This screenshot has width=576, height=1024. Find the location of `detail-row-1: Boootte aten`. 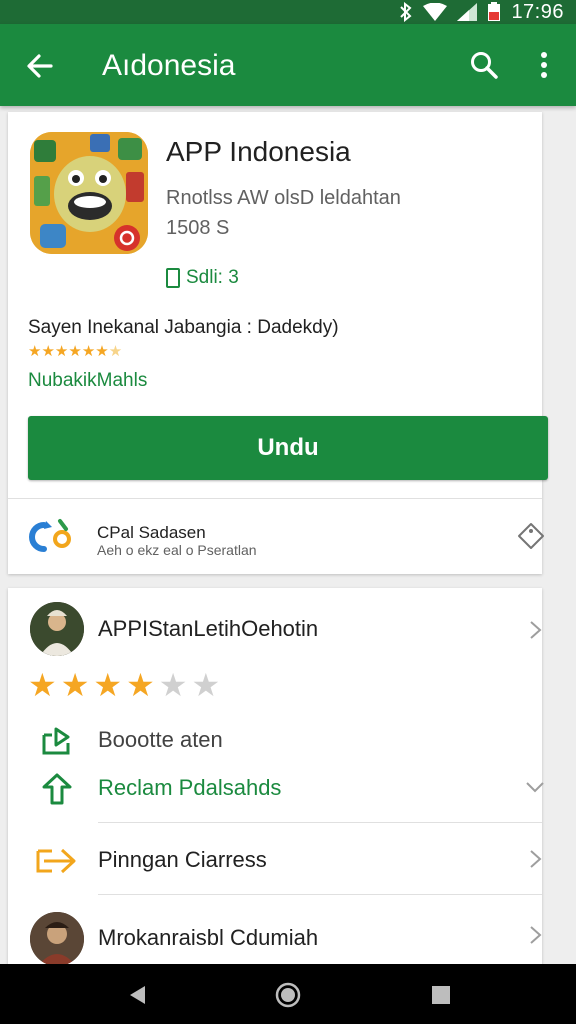

detail-row-1: Boootte aten is located at coordinates (275, 740).